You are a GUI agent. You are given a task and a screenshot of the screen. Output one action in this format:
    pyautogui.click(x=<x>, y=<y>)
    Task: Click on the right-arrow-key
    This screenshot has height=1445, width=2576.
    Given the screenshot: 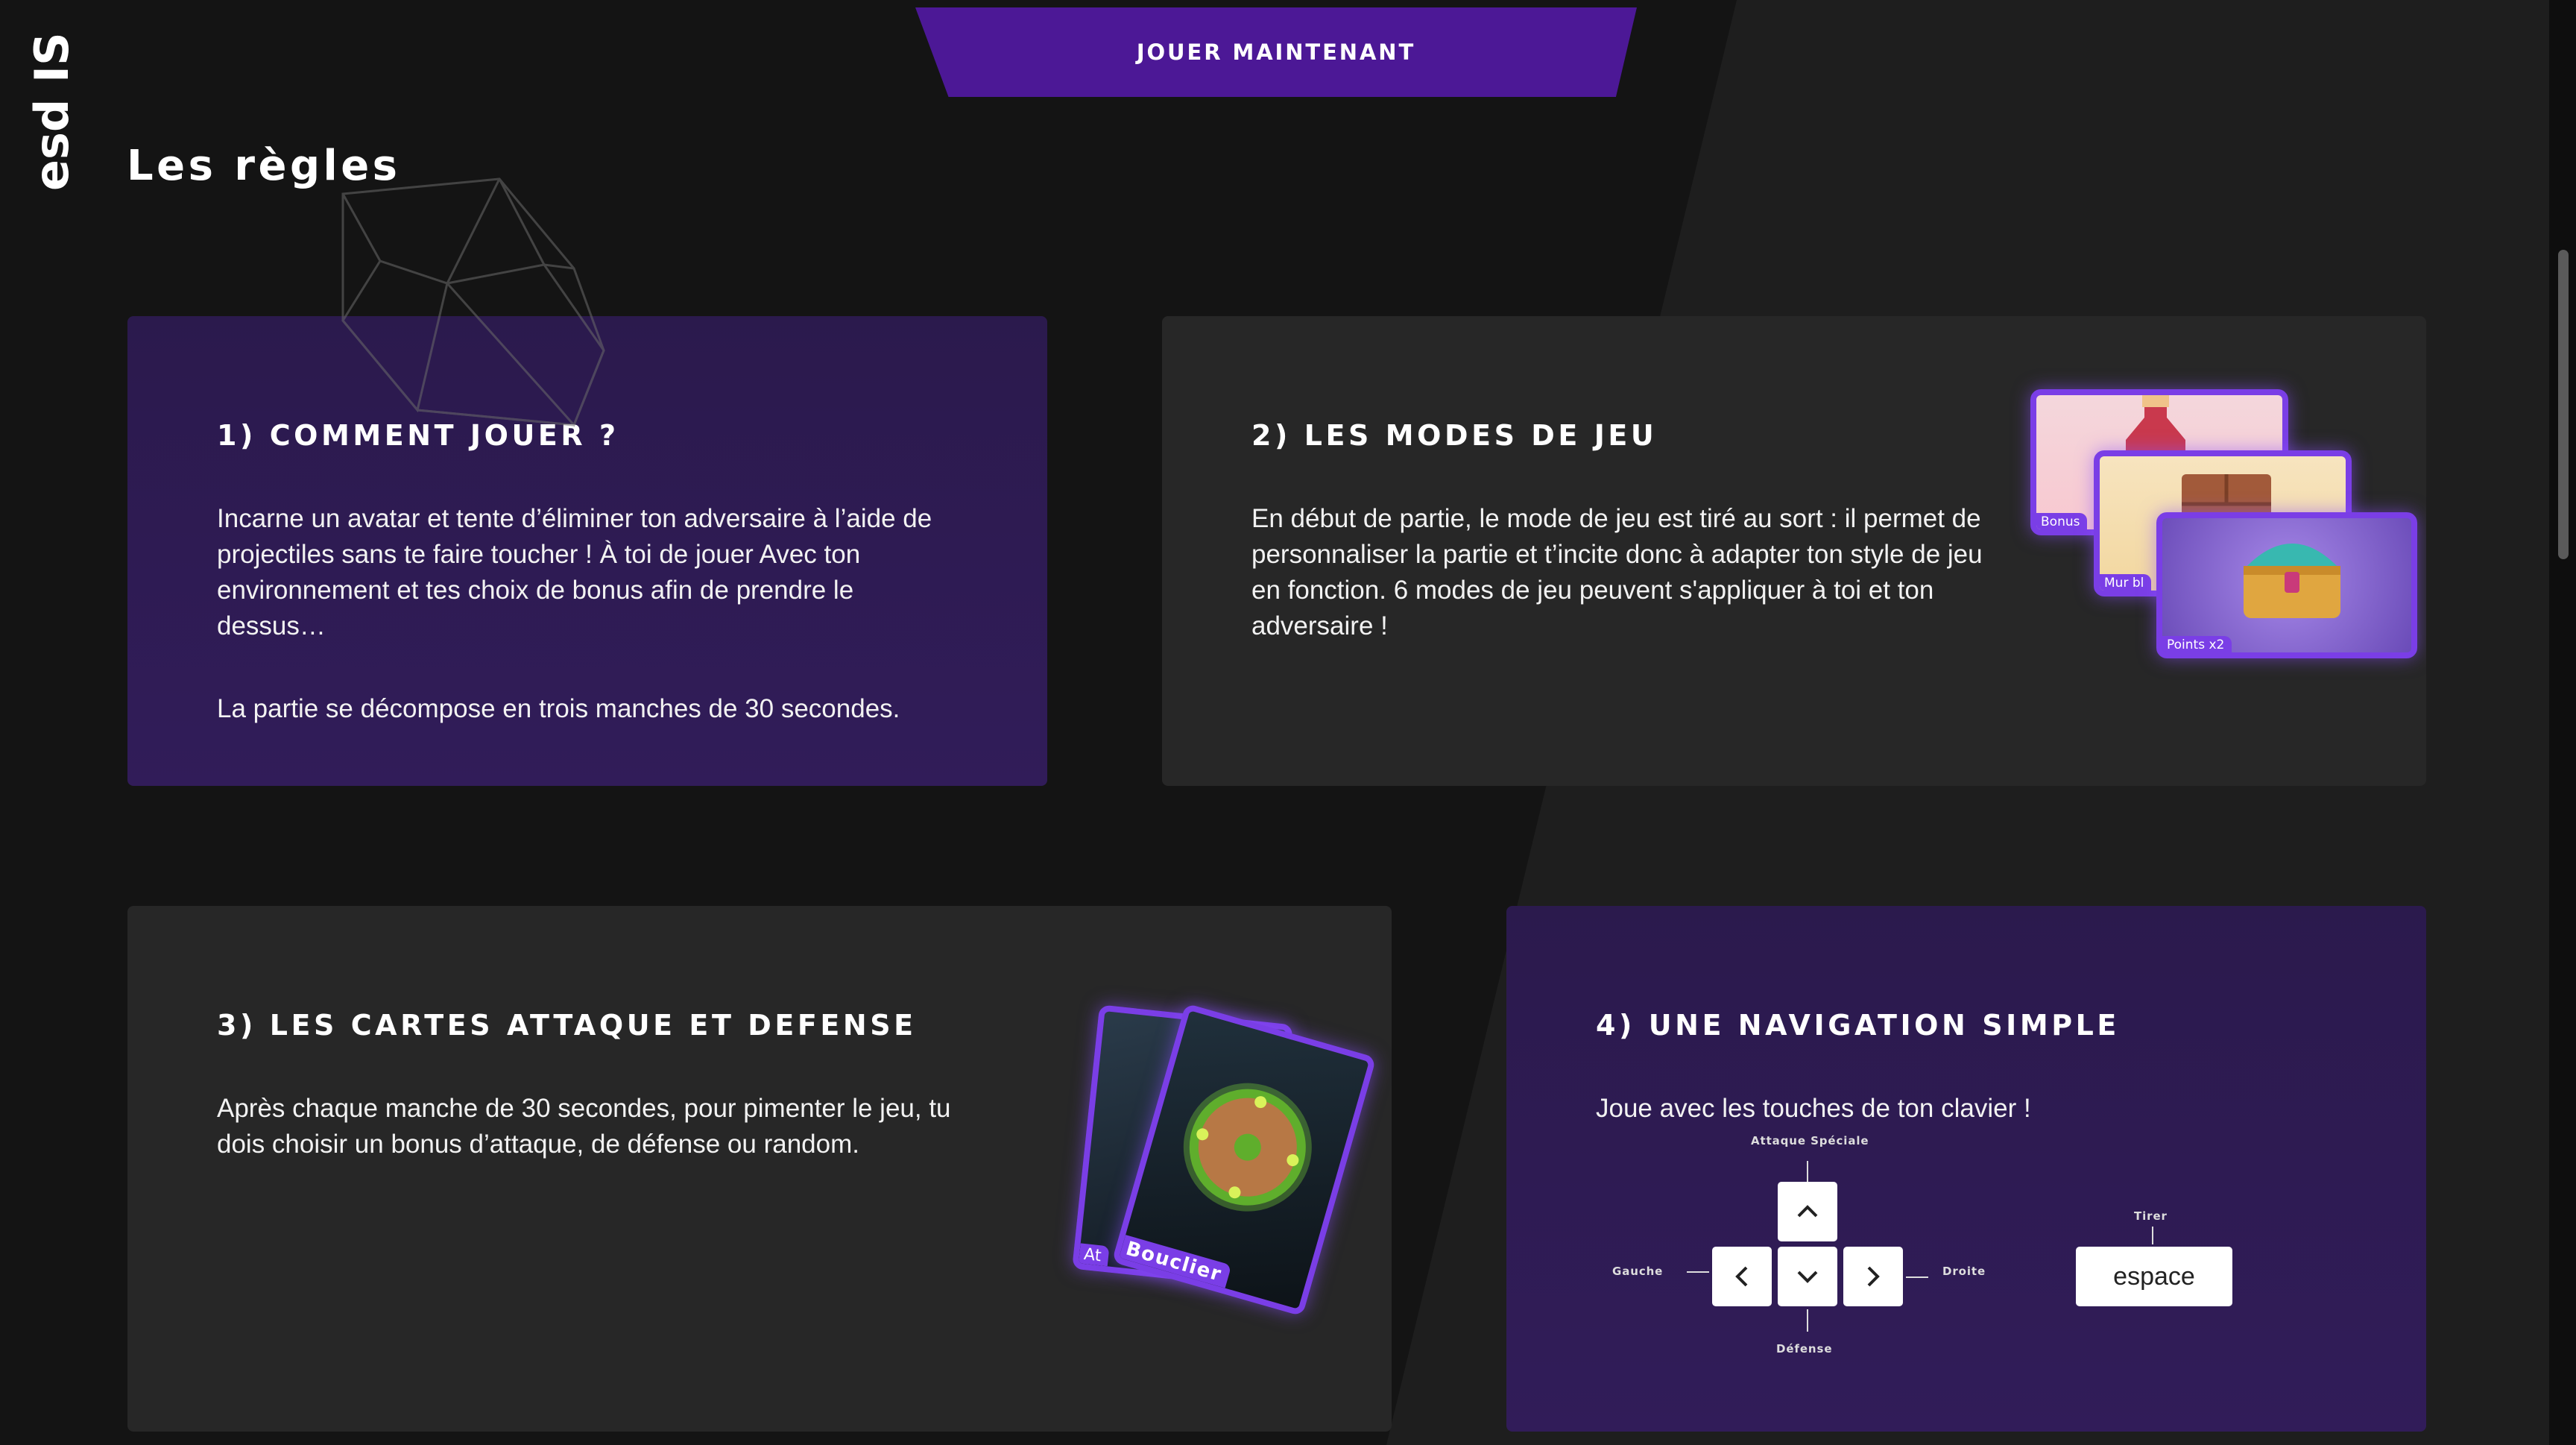 What is the action you would take?
    pyautogui.click(x=1873, y=1276)
    